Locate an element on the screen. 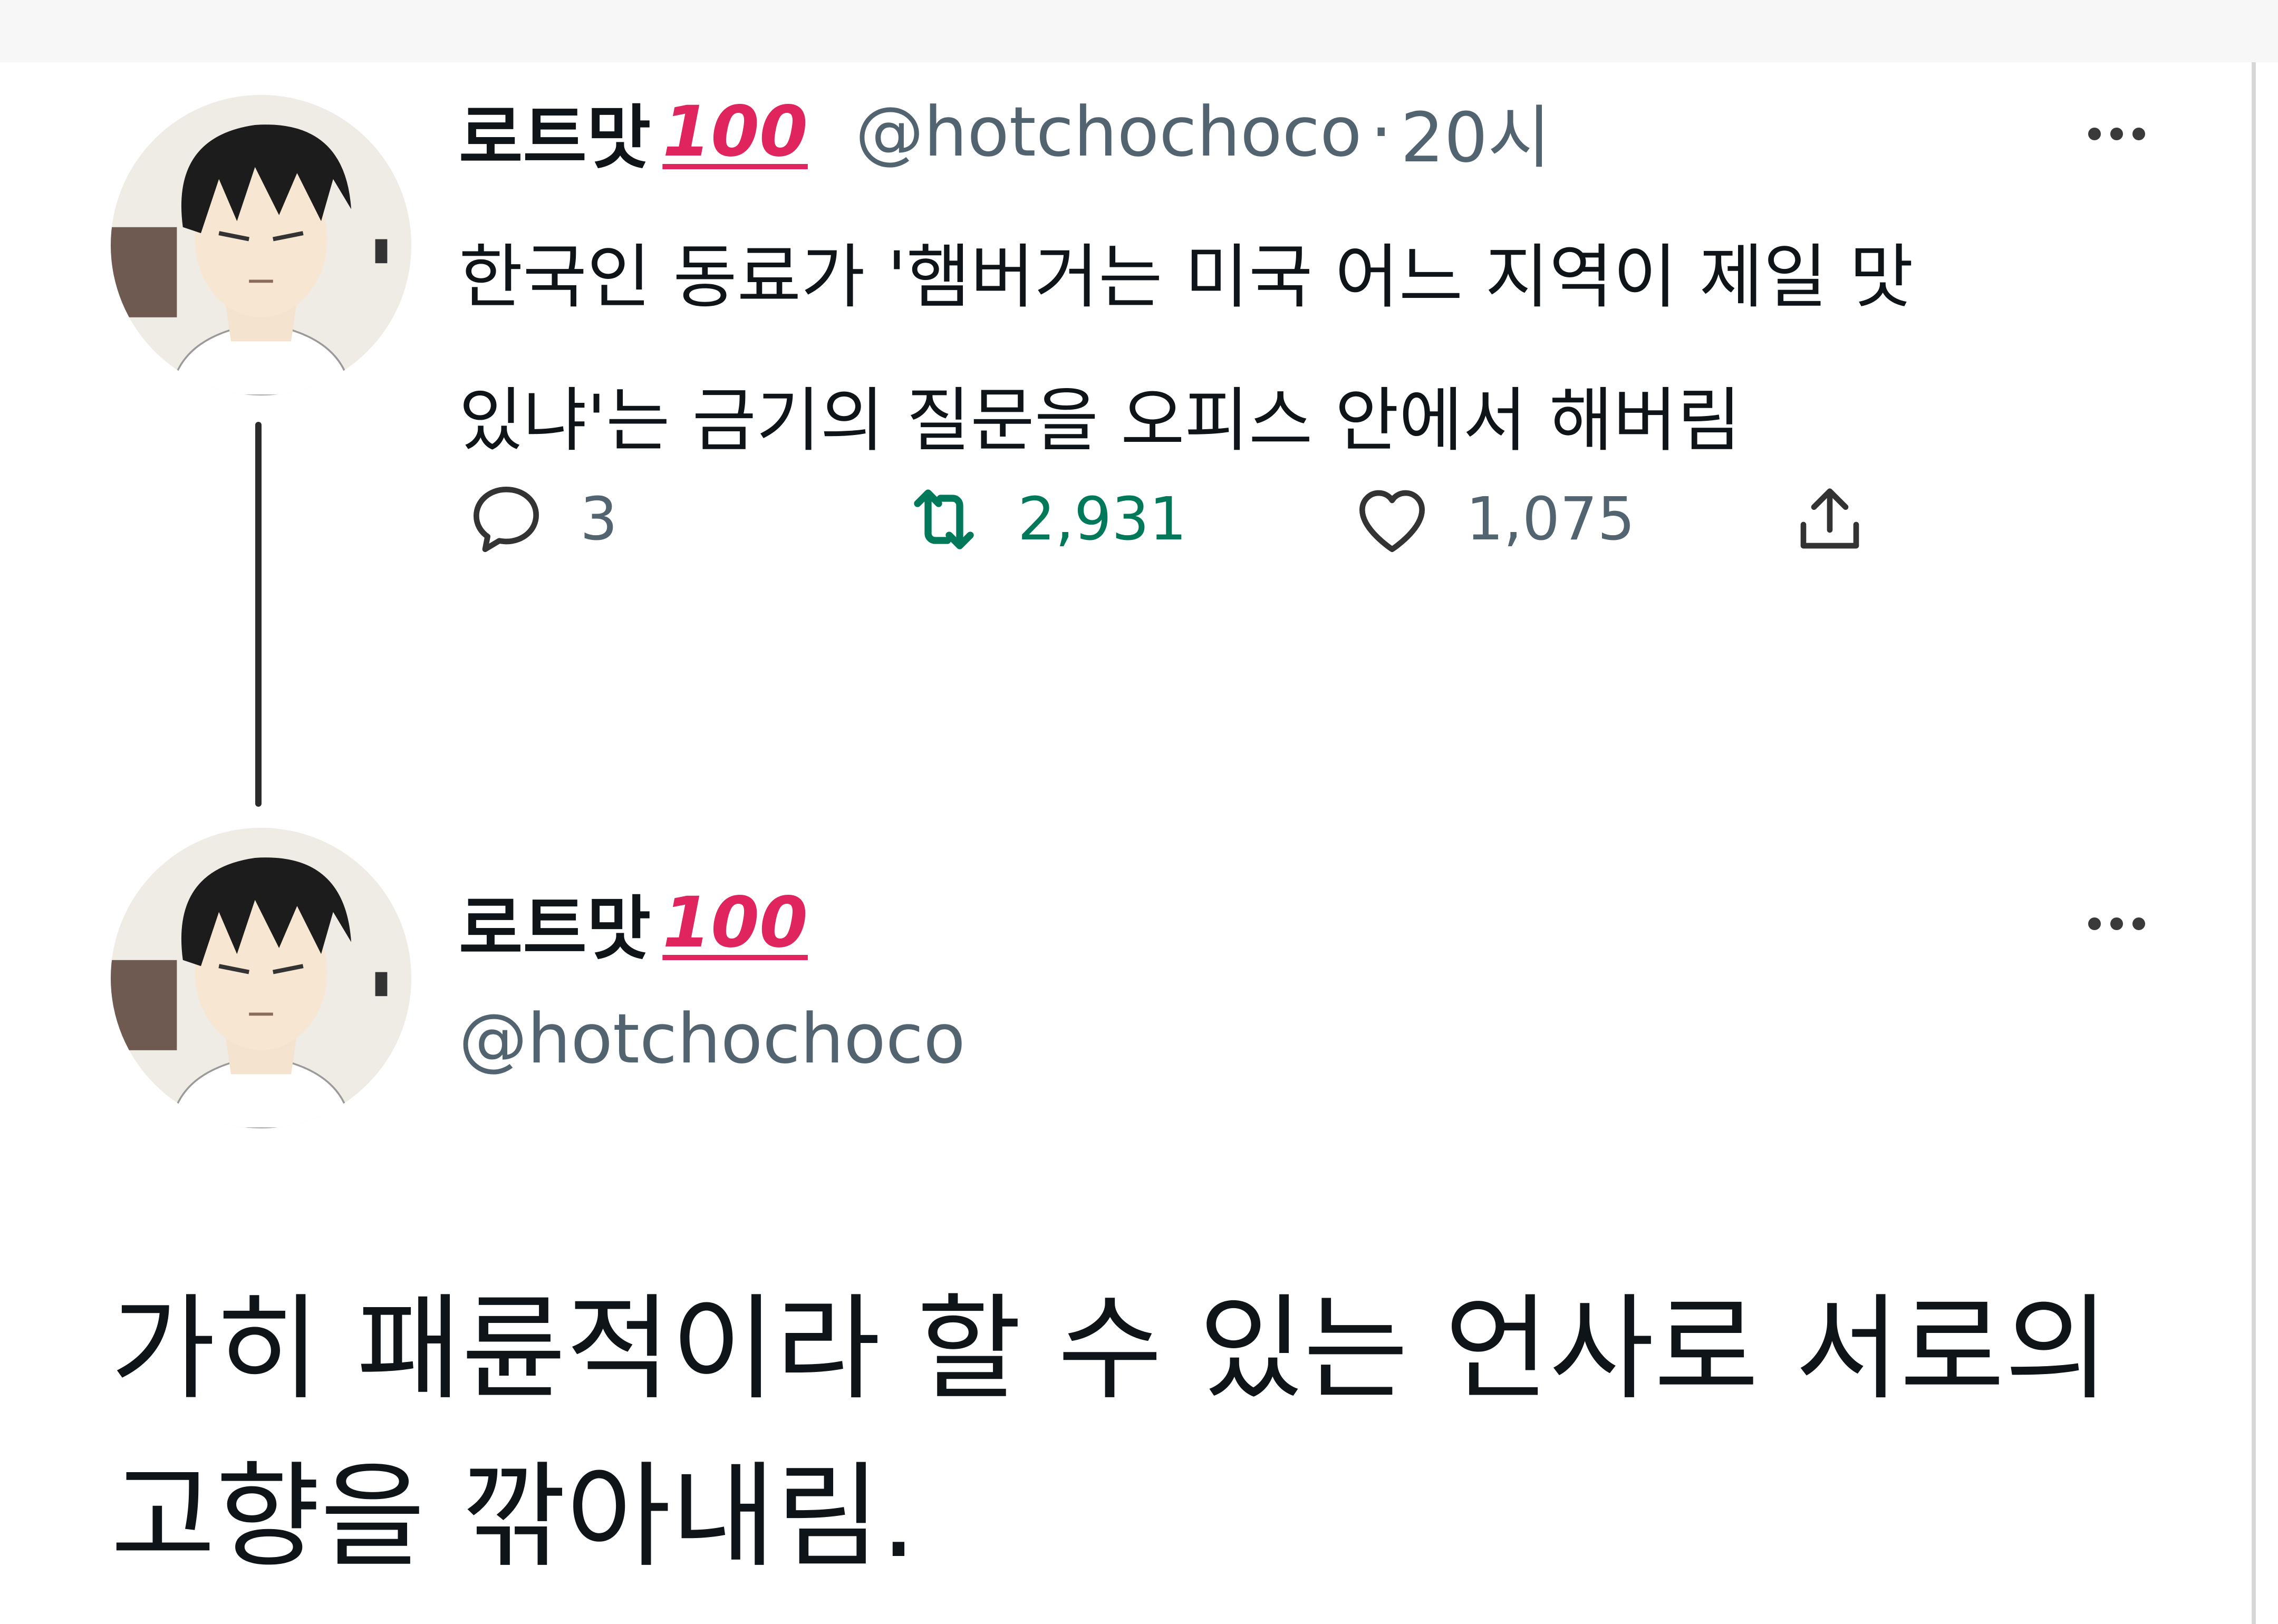  timestamp: 20시 is located at coordinates (1476, 131).